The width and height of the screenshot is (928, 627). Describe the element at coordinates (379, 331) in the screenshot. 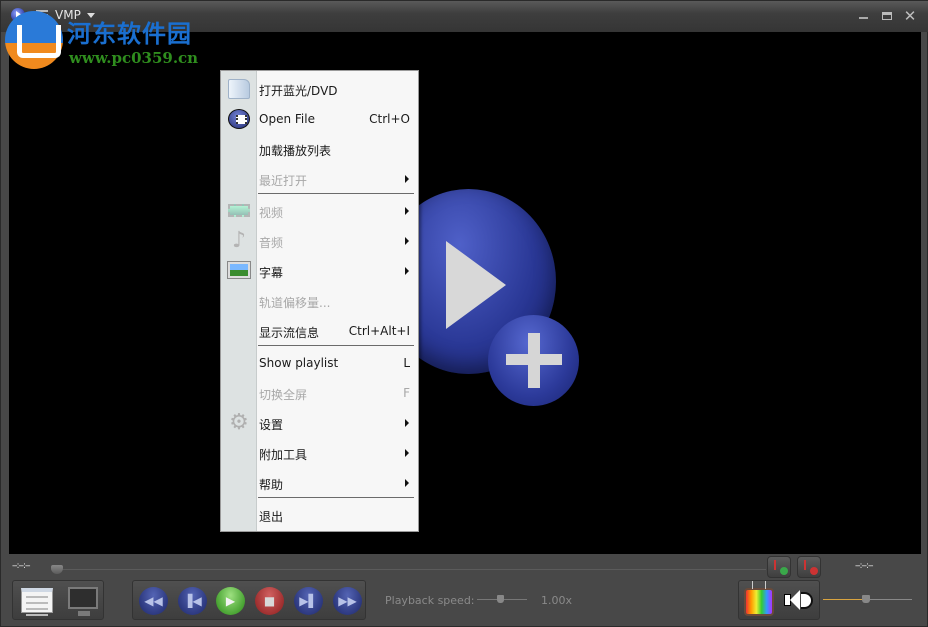

I see `menu-item-shortcut: Ctrl+Alt+I` at that location.